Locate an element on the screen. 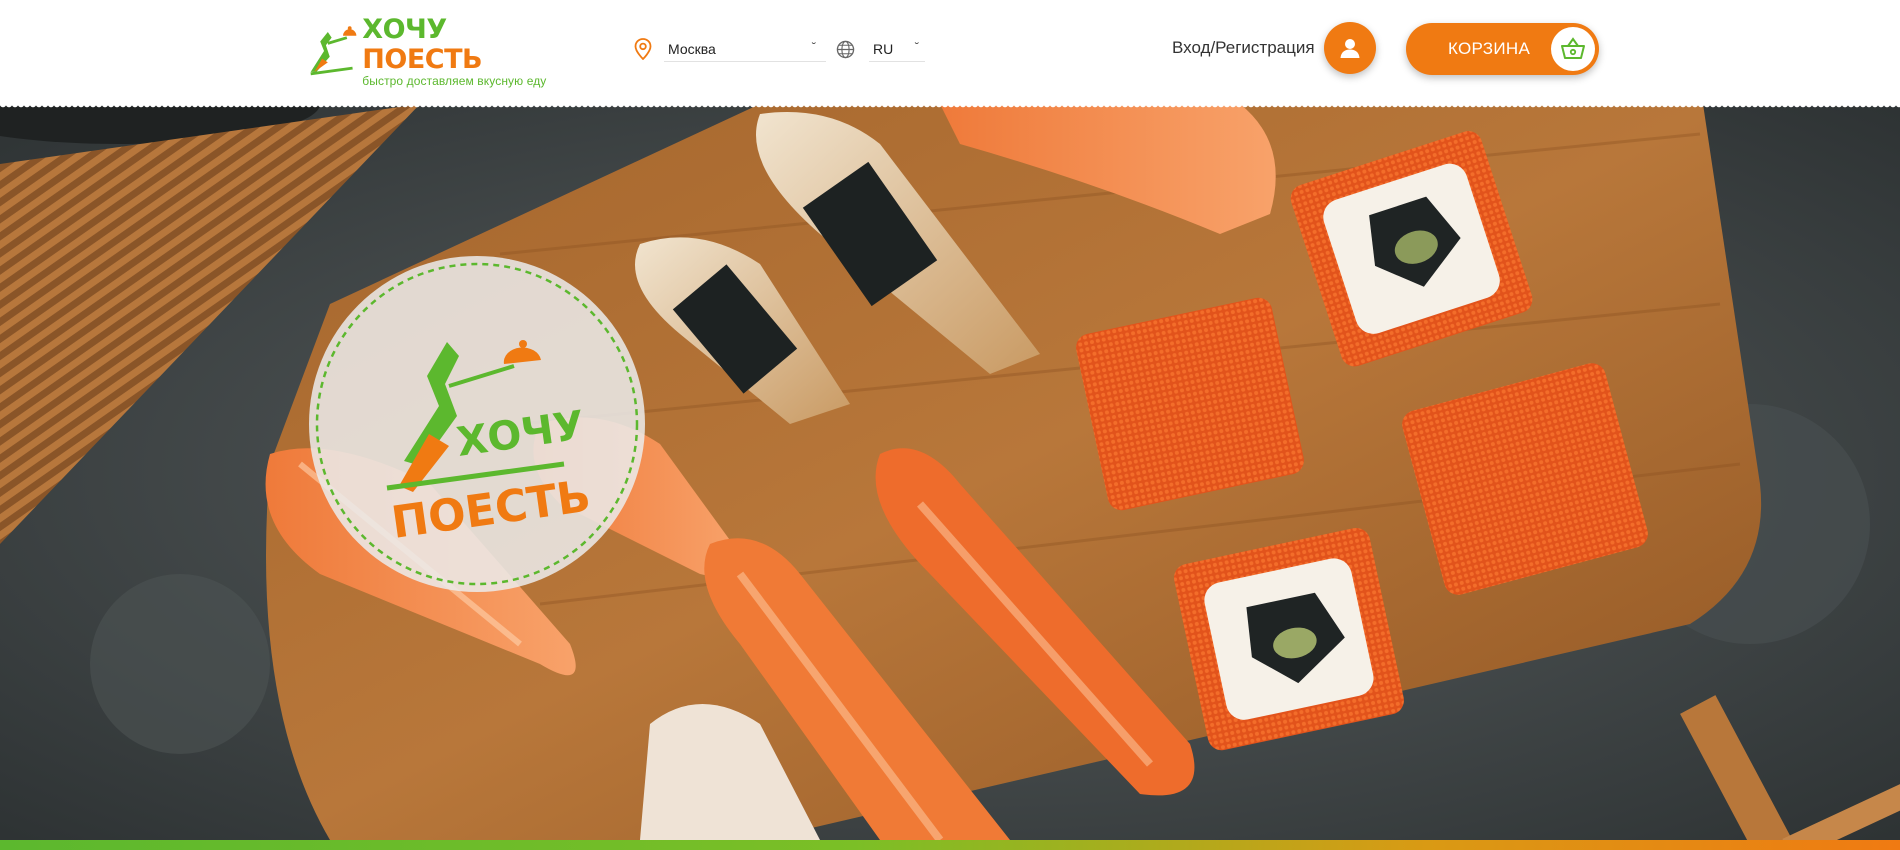 Image resolution: width=1900 pixels, height=850 pixels. brand-badge: ХОЧУ ПОЕСТЬ is located at coordinates (477, 424).